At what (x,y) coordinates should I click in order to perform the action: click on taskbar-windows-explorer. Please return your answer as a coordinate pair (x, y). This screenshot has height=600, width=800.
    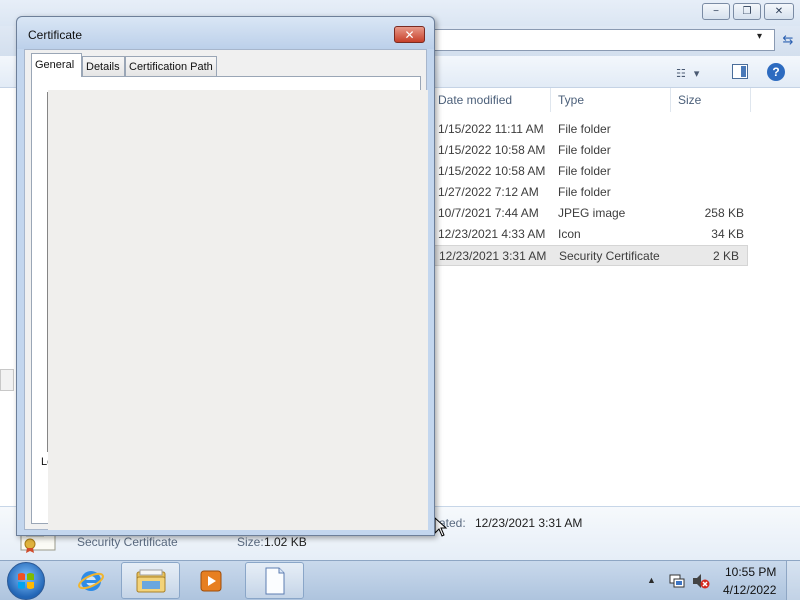
    Looking at the image, I should click on (150, 580).